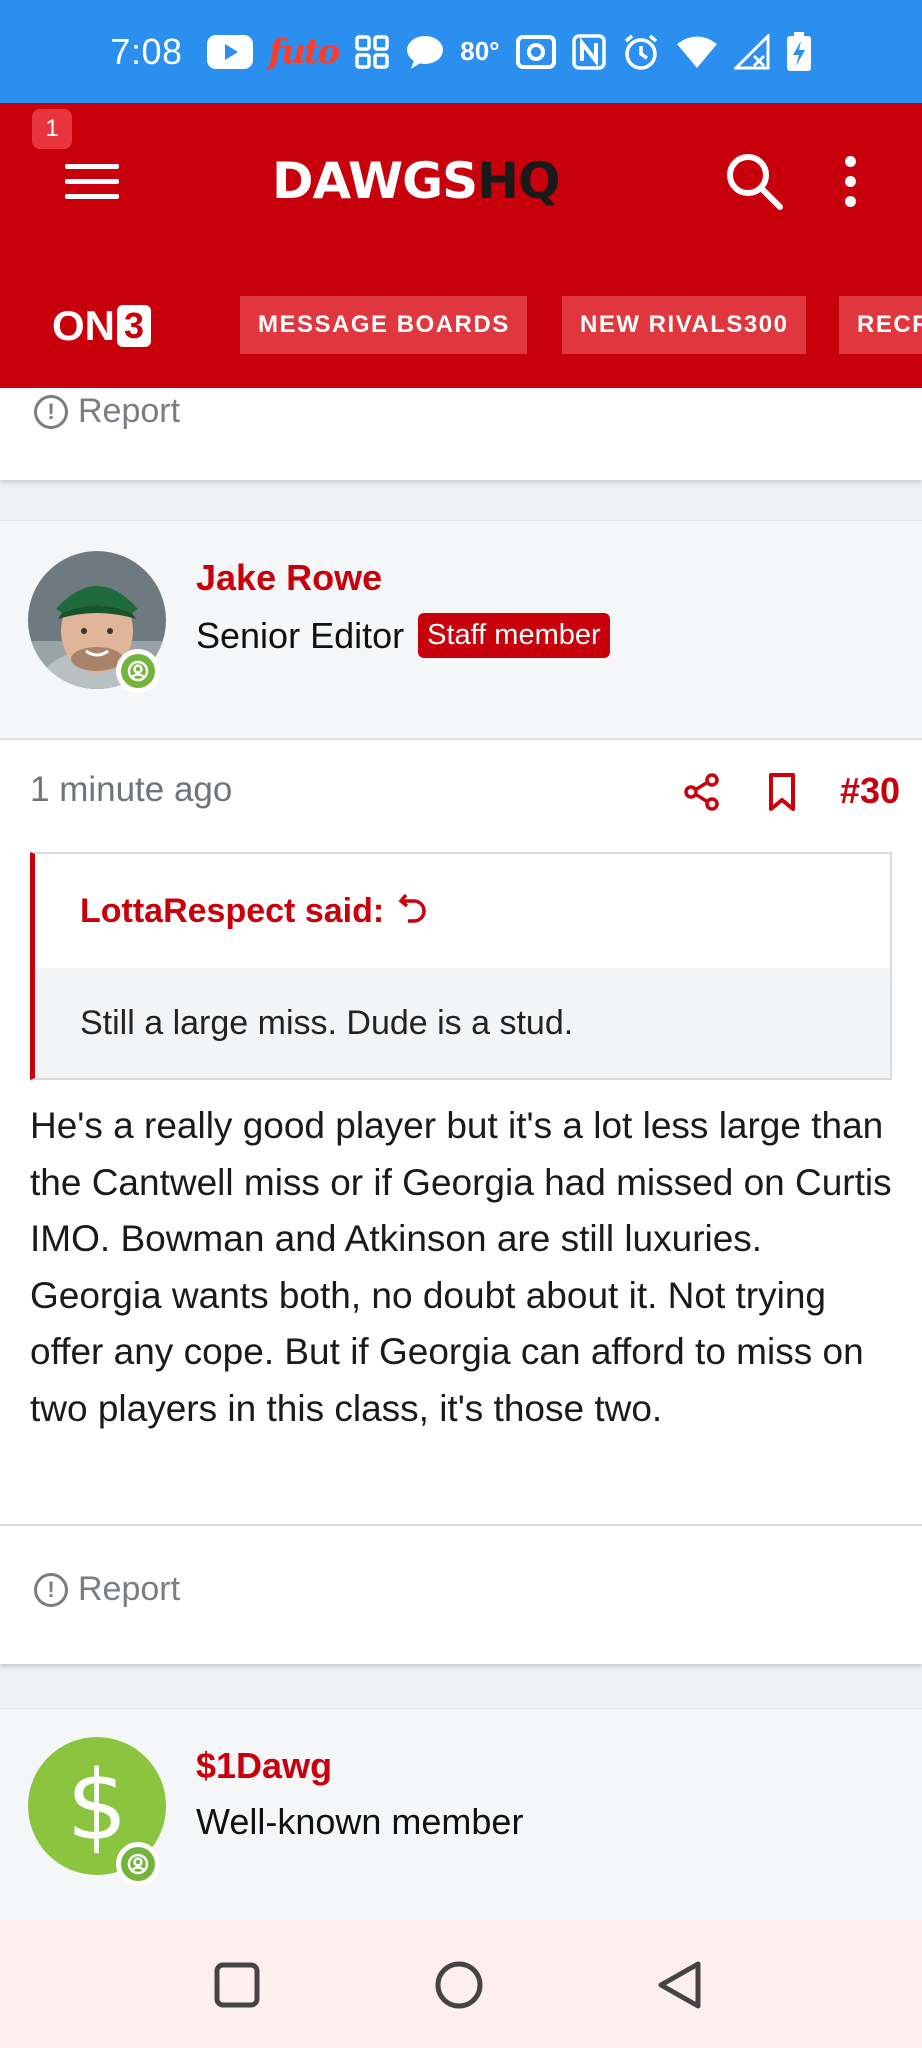 The image size is (922, 2048). I want to click on temperature: 80°, so click(480, 51).